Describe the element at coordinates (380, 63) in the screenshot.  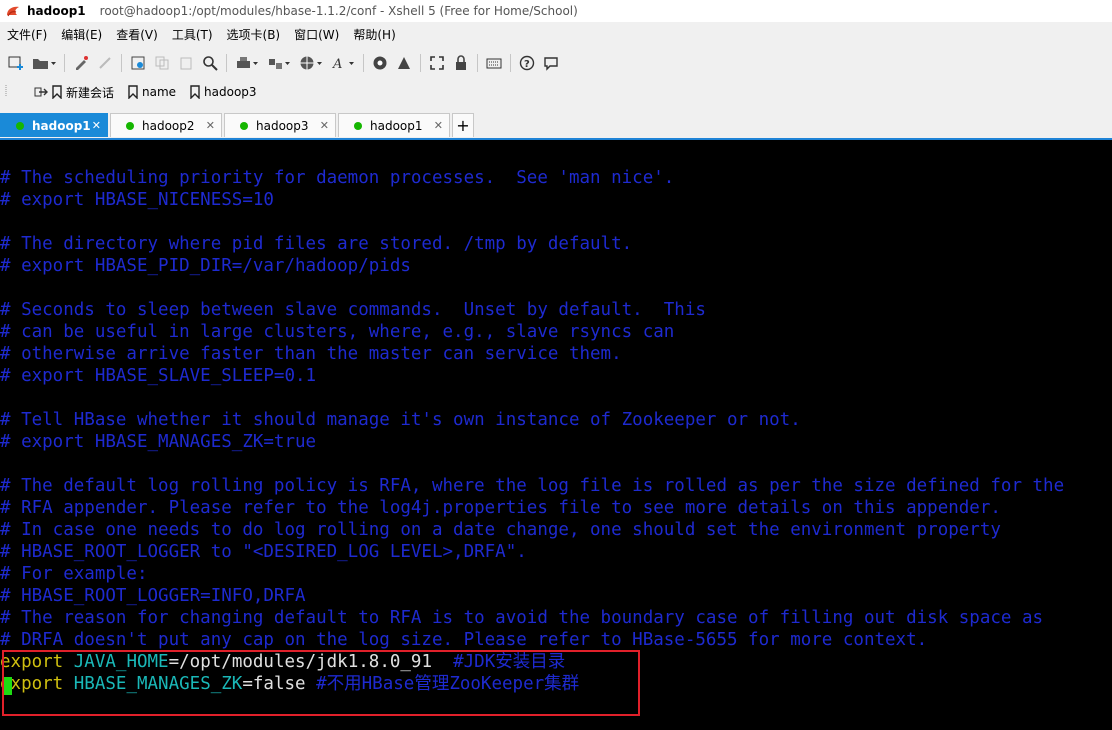
I see `xftp-icon` at that location.